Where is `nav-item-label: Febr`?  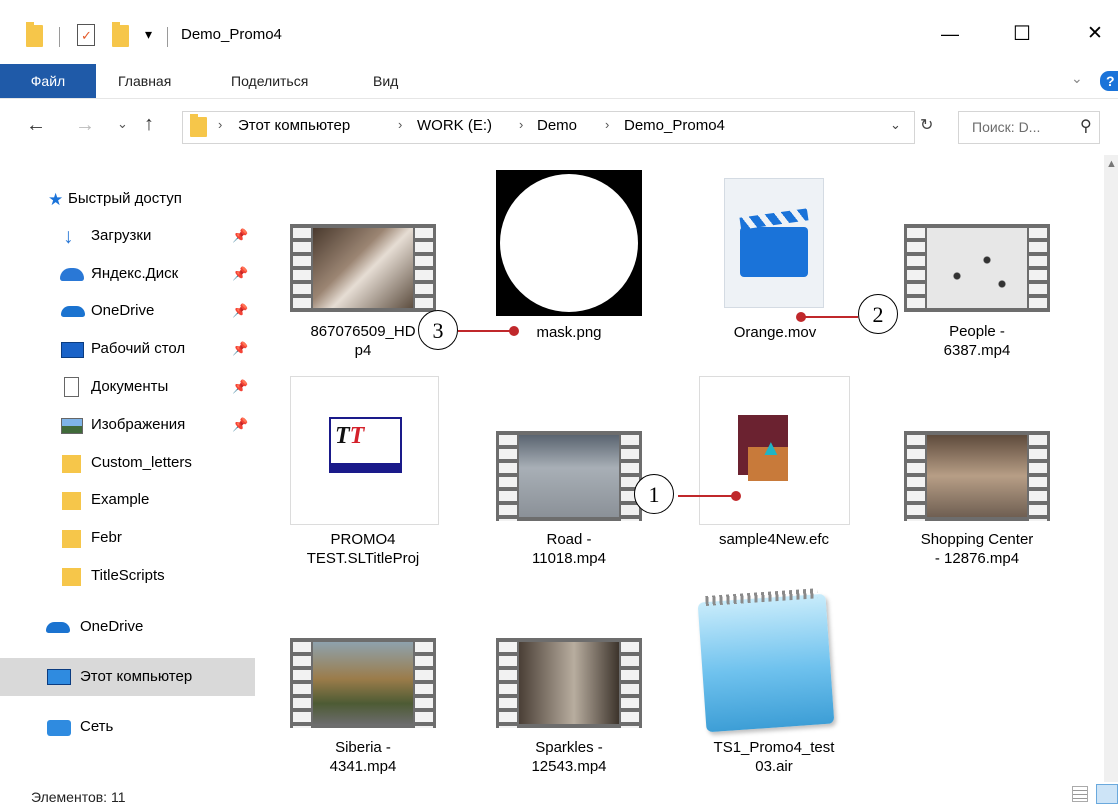
nav-item-label: Febr is located at coordinates (106, 537).